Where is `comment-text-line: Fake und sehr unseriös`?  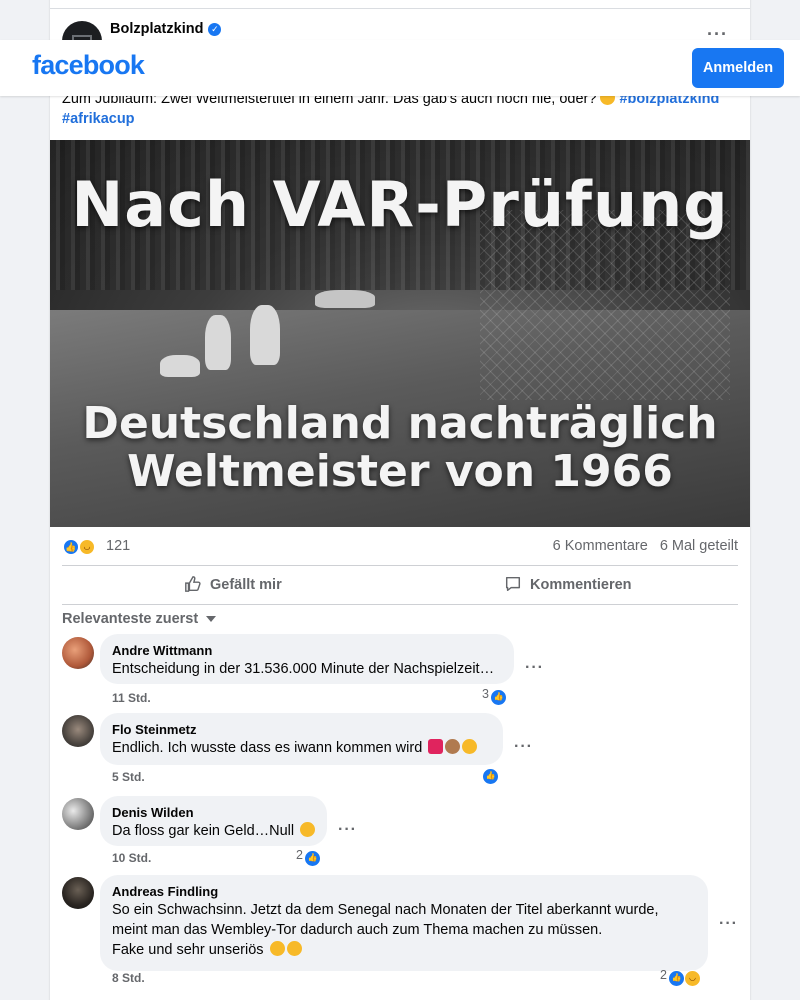
comment-text-line: Fake und sehr unseriös is located at coordinates (404, 950).